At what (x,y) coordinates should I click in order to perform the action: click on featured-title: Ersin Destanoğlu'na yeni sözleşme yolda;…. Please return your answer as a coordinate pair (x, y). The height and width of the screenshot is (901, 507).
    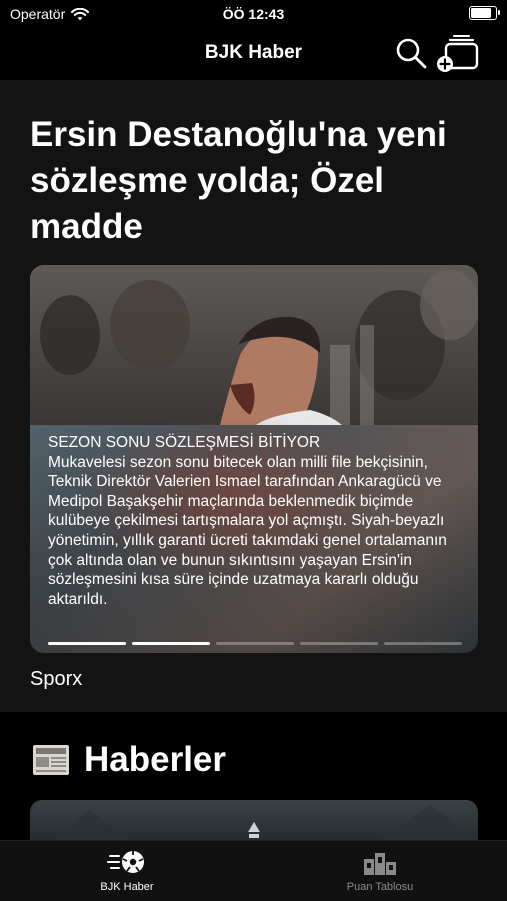
    Looking at the image, I should click on (255, 181).